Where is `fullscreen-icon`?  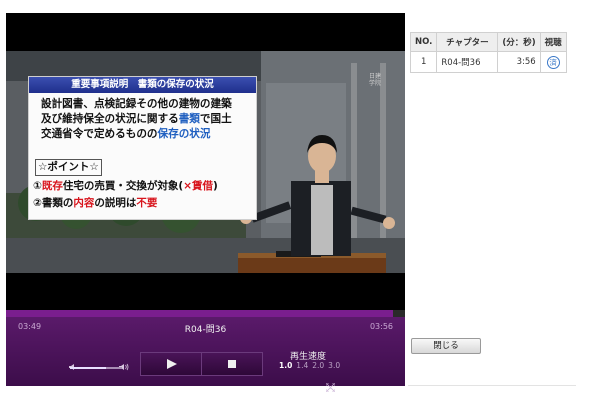
fullscreen-icon is located at coordinates (330, 386).